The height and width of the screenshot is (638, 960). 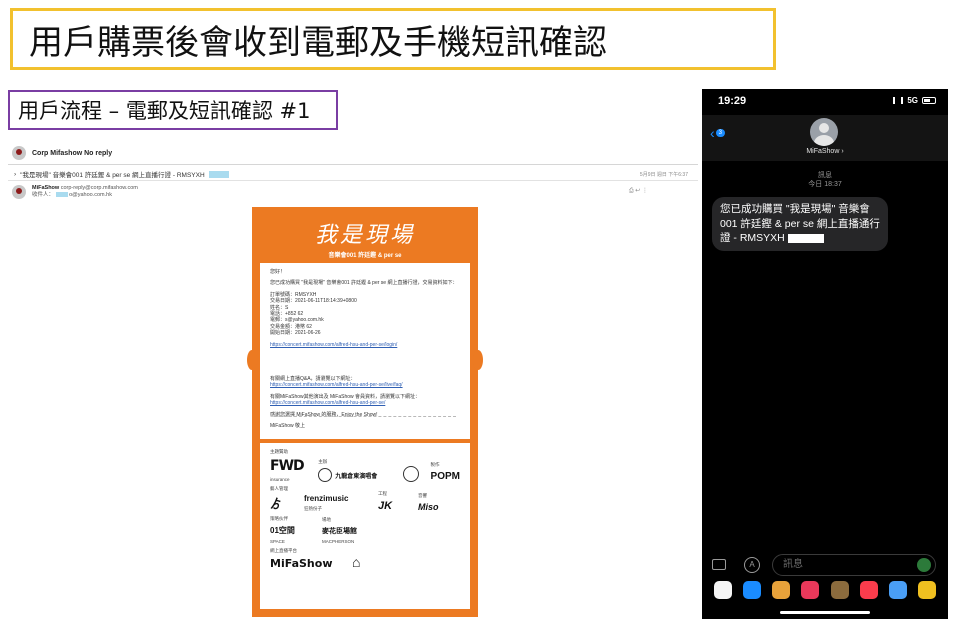 What do you see at coordinates (712, 133) in the screenshot?
I see `chevron-left-icon: ‹` at bounding box center [712, 133].